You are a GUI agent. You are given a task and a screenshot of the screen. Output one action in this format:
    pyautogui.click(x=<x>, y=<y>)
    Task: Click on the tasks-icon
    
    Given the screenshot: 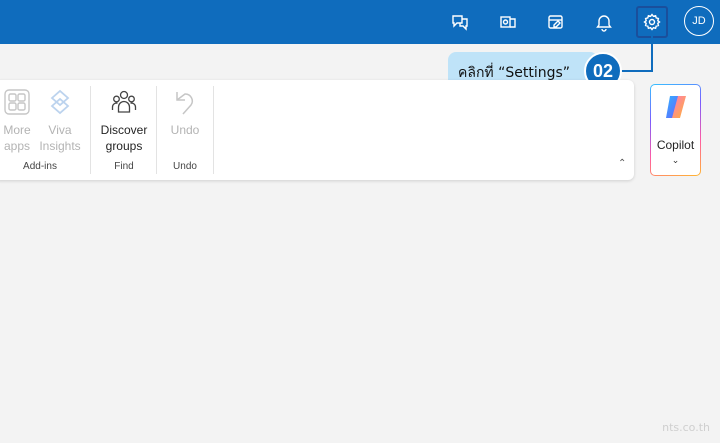 What is the action you would take?
    pyautogui.click(x=556, y=22)
    